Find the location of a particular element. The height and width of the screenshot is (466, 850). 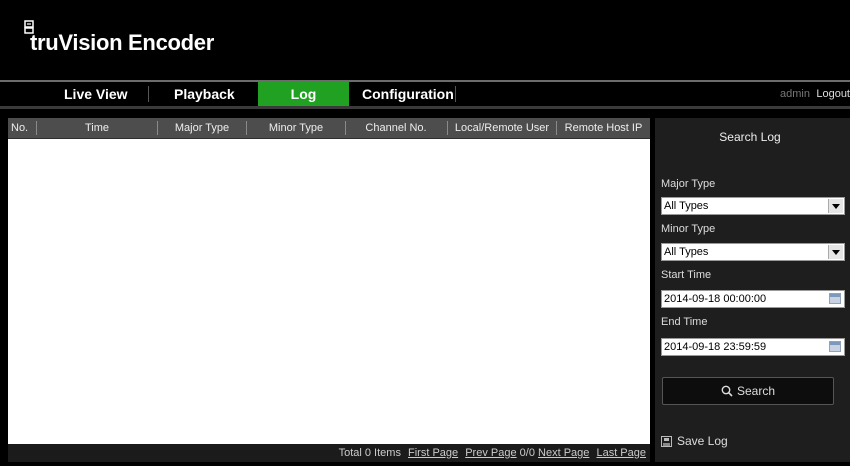

minor-type-label: Minor Type is located at coordinates (688, 229).